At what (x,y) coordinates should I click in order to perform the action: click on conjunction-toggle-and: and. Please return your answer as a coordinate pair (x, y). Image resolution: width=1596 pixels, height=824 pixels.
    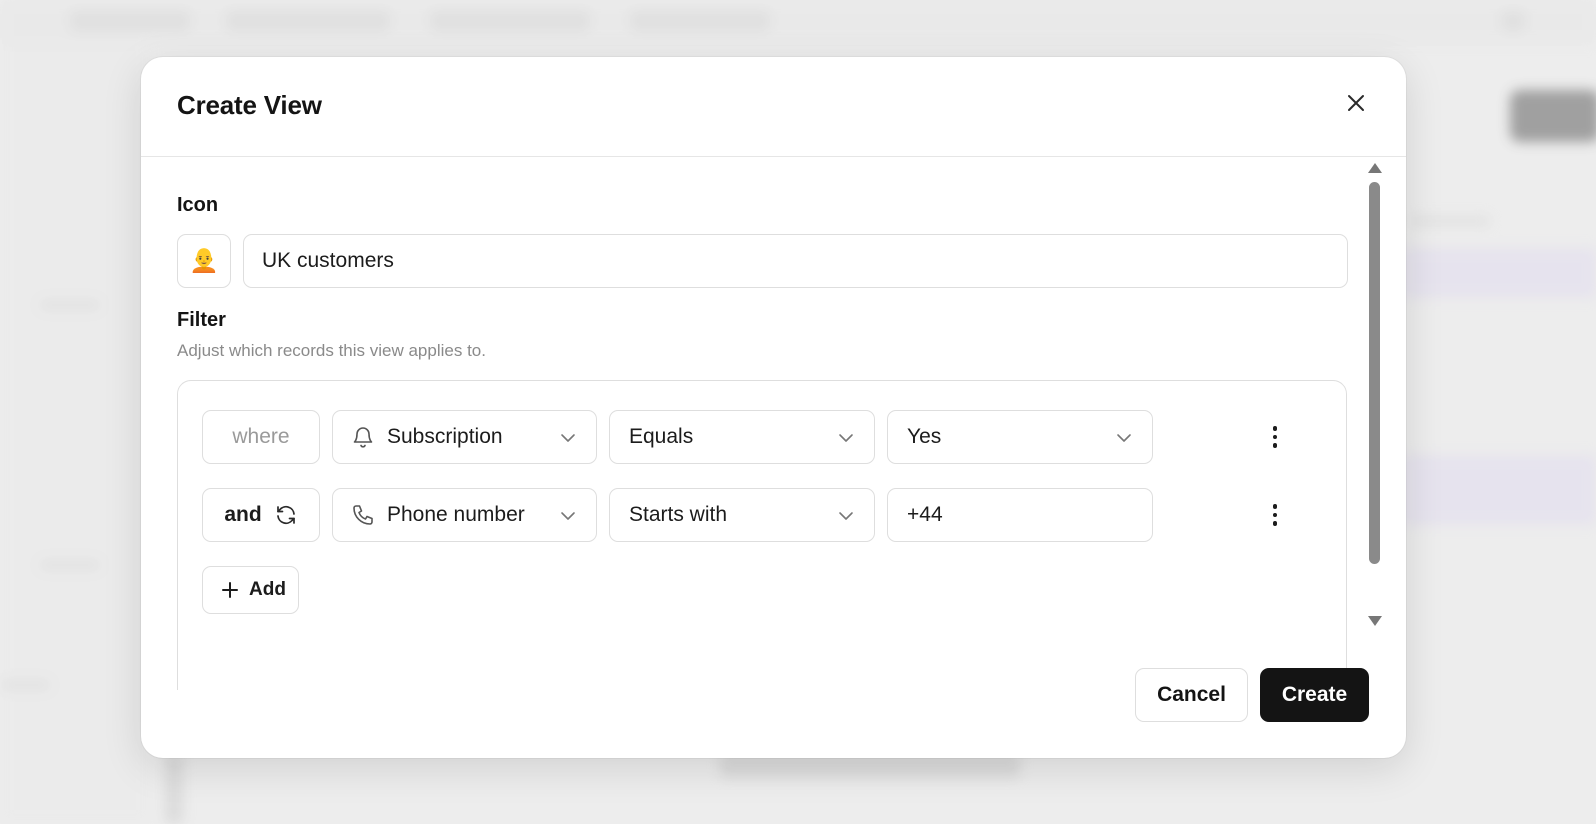
    Looking at the image, I should click on (261, 515).